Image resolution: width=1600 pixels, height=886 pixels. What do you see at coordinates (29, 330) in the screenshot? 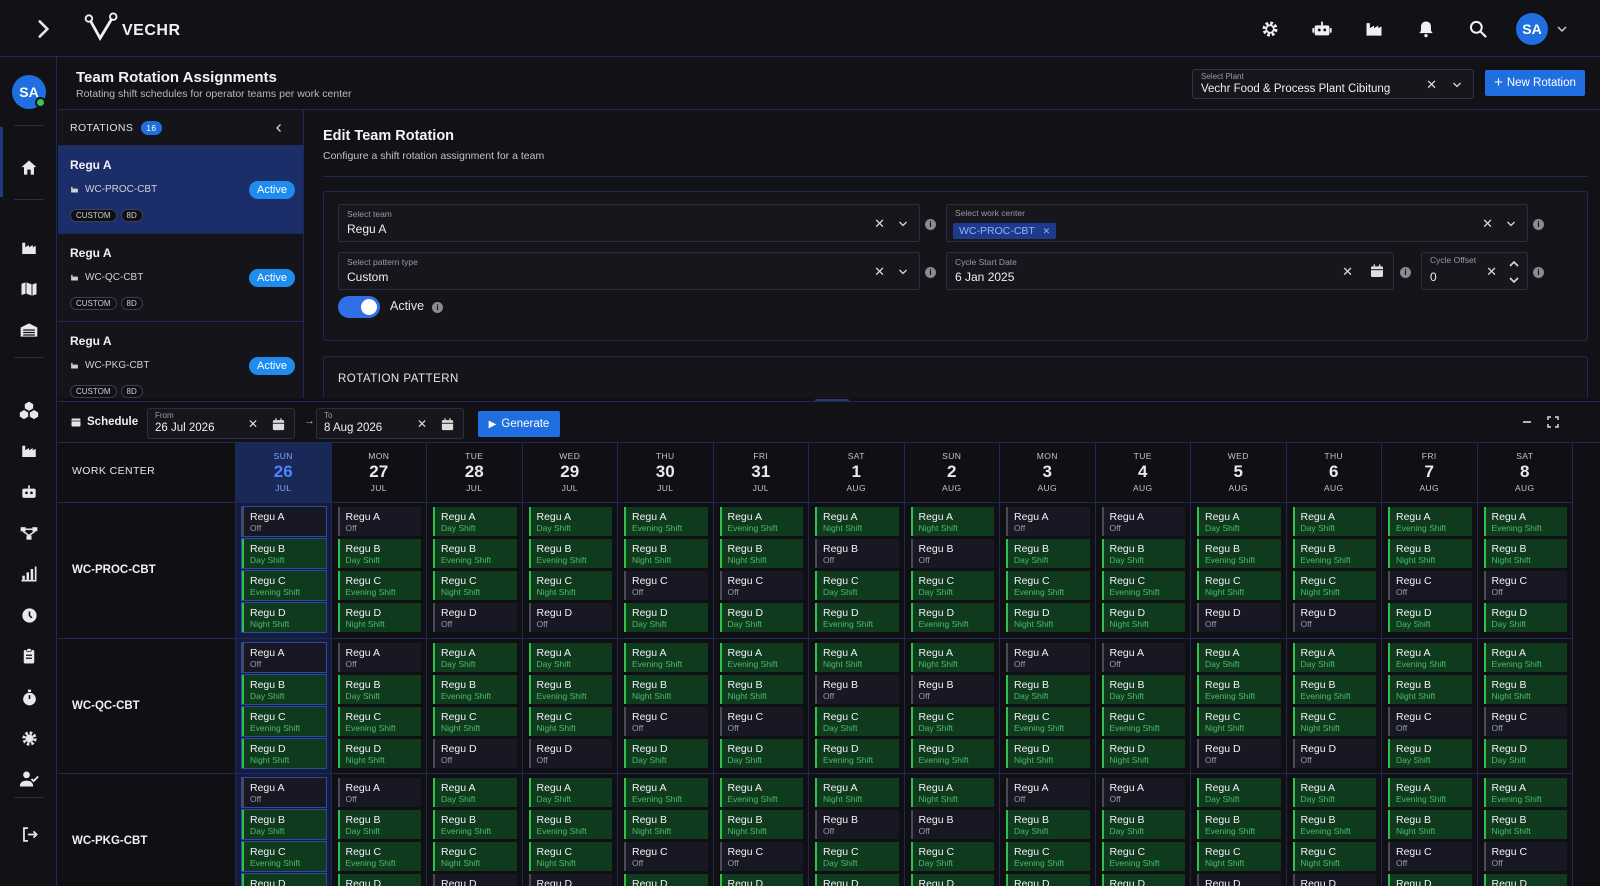
I see `warehouse-icon` at bounding box center [29, 330].